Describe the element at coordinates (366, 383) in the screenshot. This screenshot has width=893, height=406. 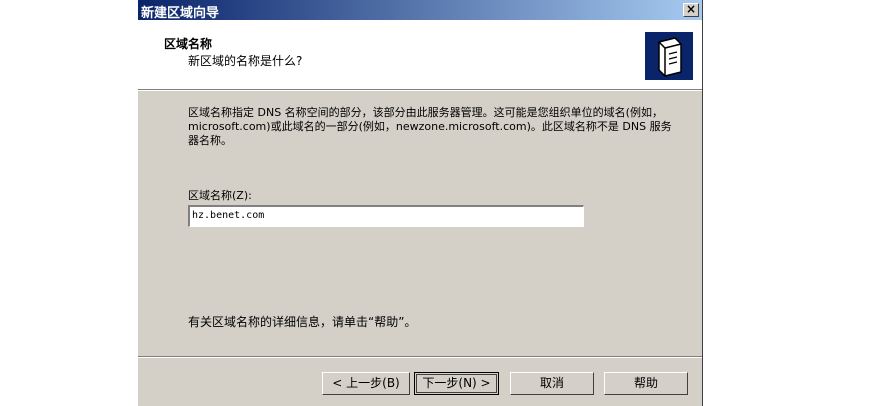
I see `back-button: < 上一步(B)` at that location.